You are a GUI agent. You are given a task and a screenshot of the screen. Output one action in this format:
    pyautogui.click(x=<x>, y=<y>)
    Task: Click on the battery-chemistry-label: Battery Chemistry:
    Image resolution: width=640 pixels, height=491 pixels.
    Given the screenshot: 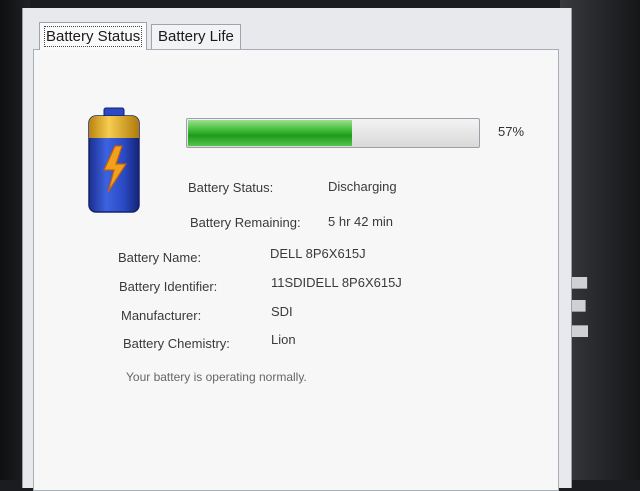 What is the action you would take?
    pyautogui.click(x=176, y=343)
    